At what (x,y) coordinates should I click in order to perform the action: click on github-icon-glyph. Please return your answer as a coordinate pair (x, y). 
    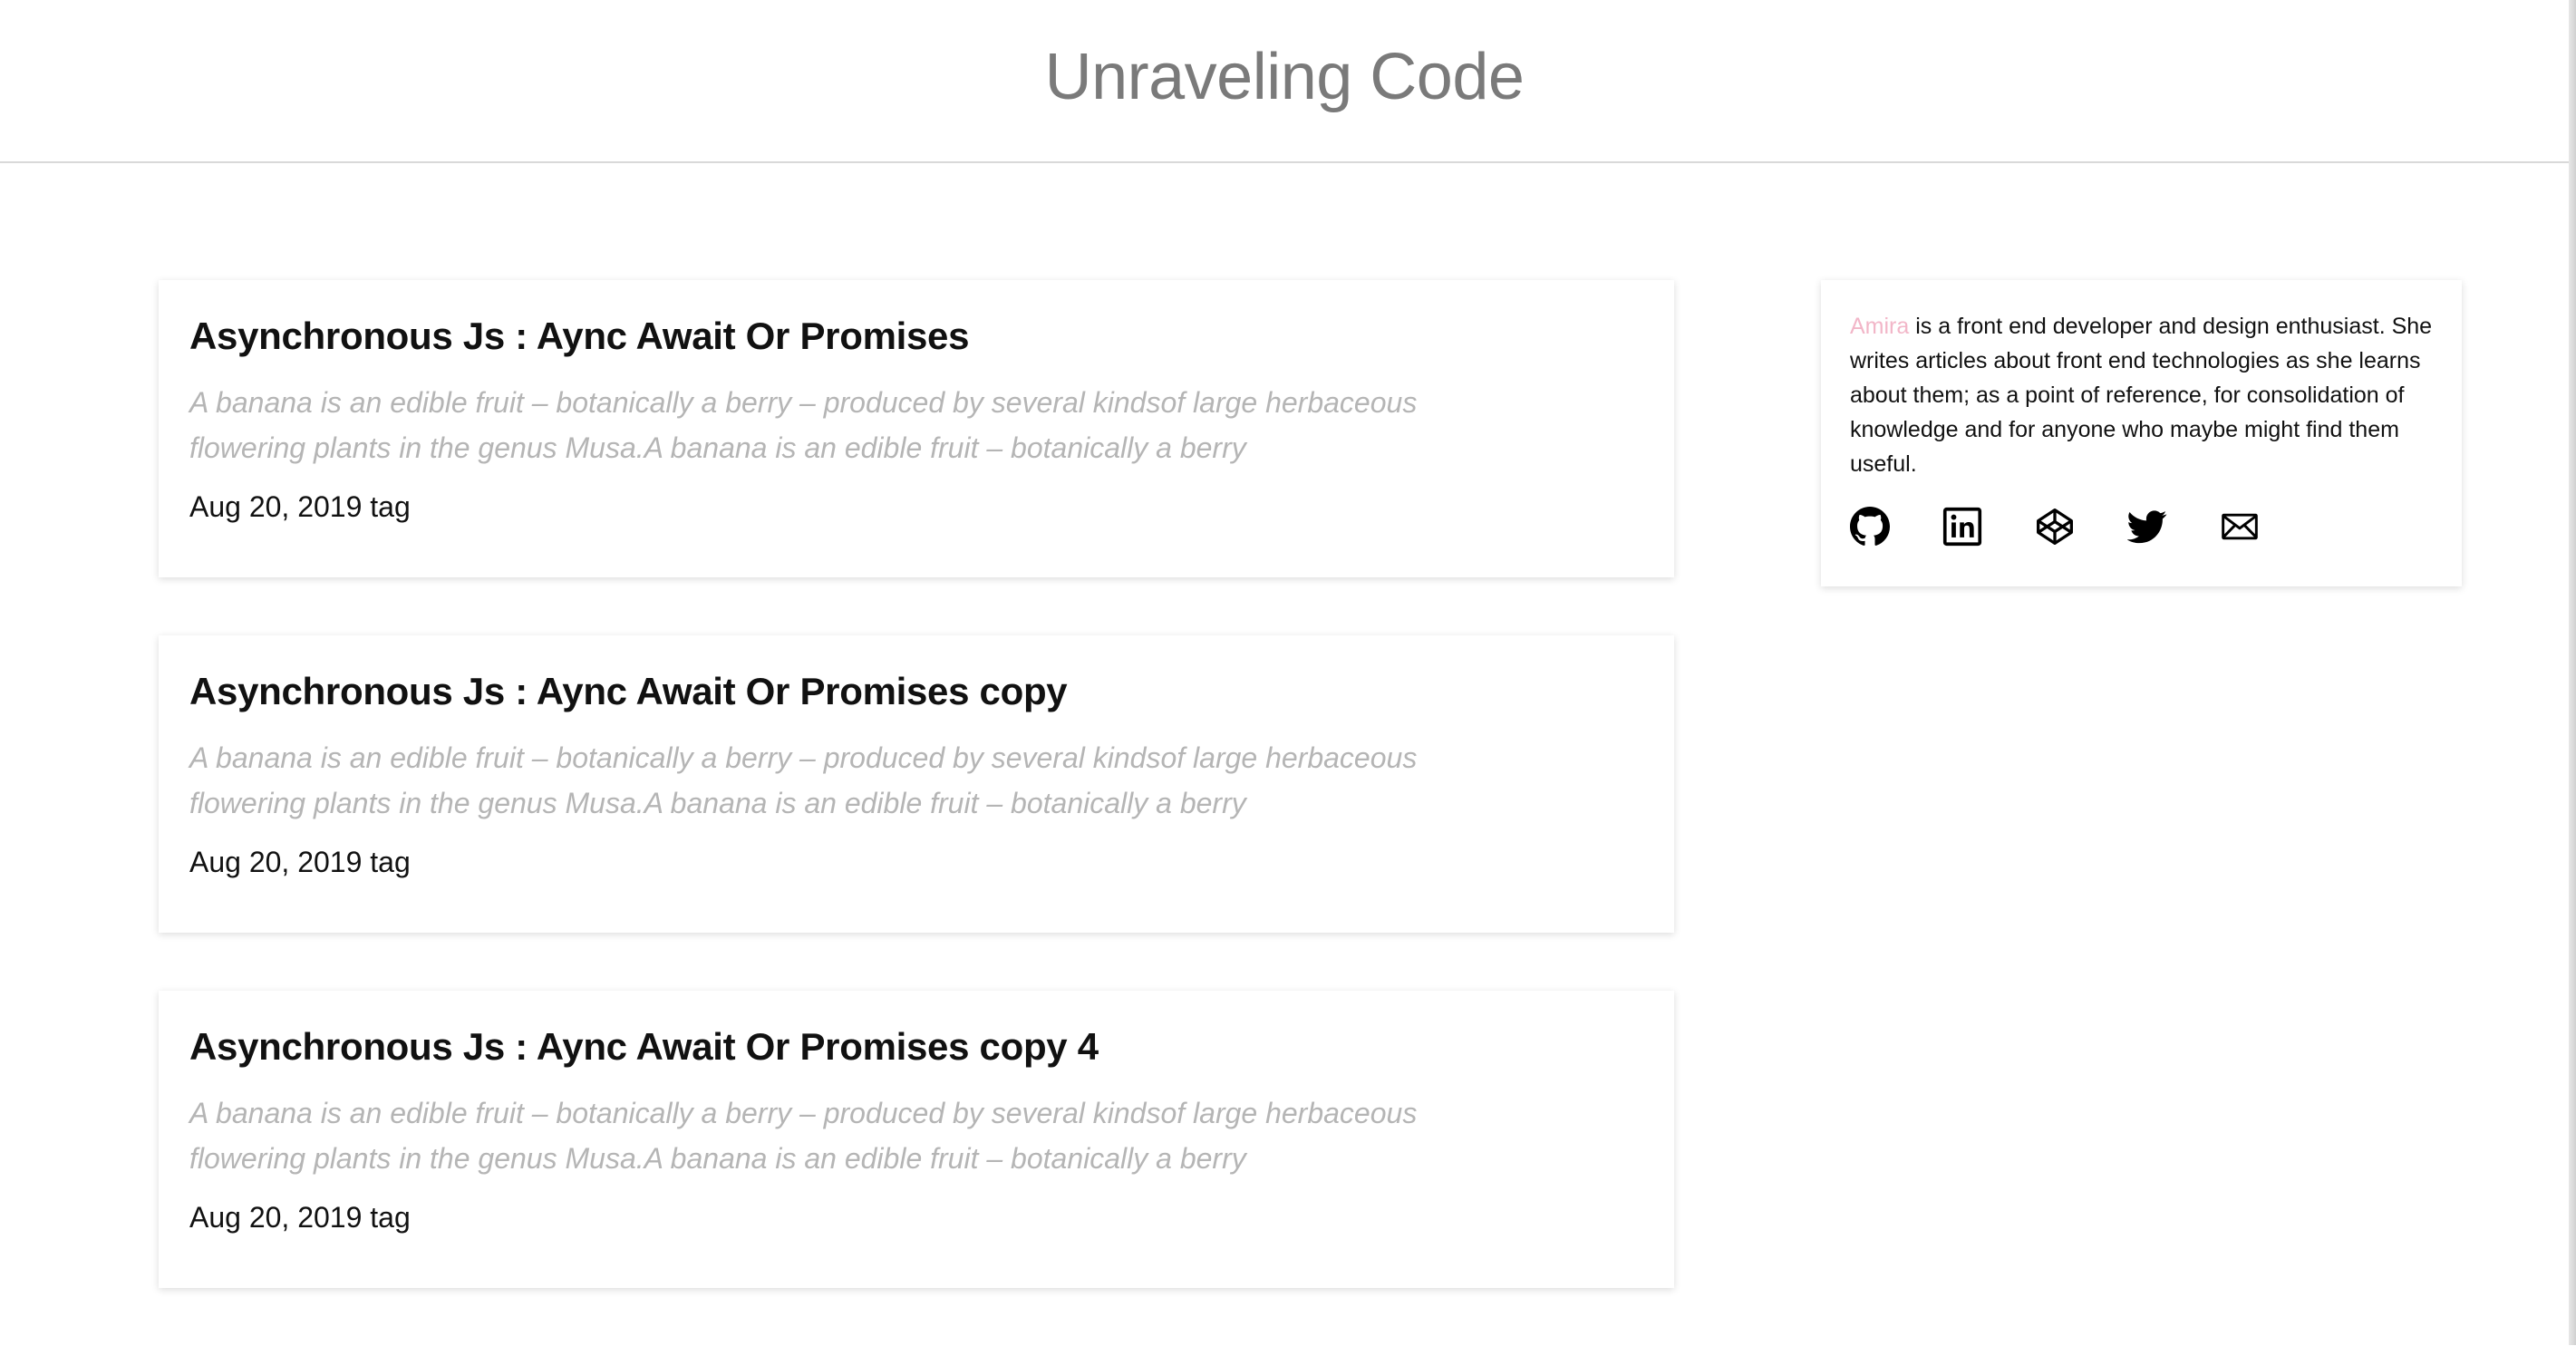
    Looking at the image, I should click on (1870, 526).